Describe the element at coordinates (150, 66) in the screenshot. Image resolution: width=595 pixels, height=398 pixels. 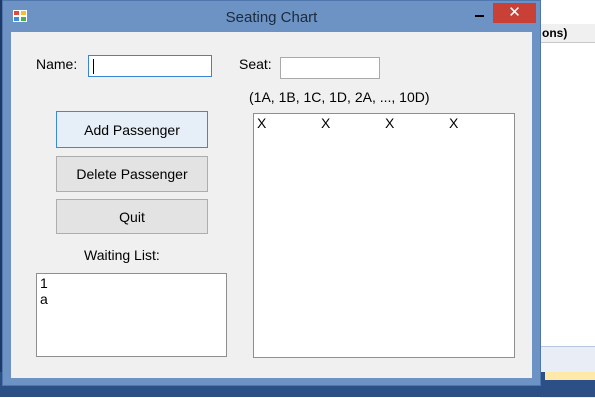
I see `name-input` at that location.